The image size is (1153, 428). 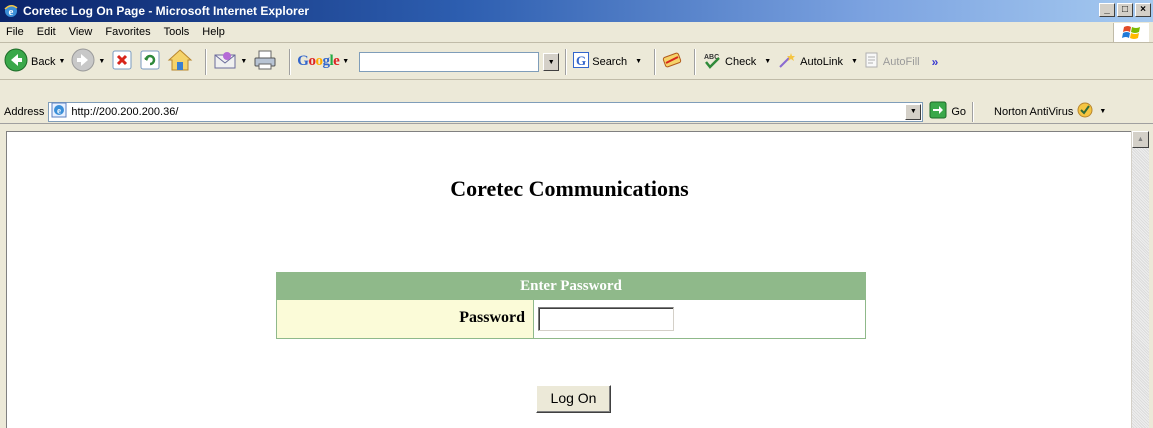 What do you see at coordinates (901, 61) in the screenshot?
I see `autofill-label: AutoFill` at bounding box center [901, 61].